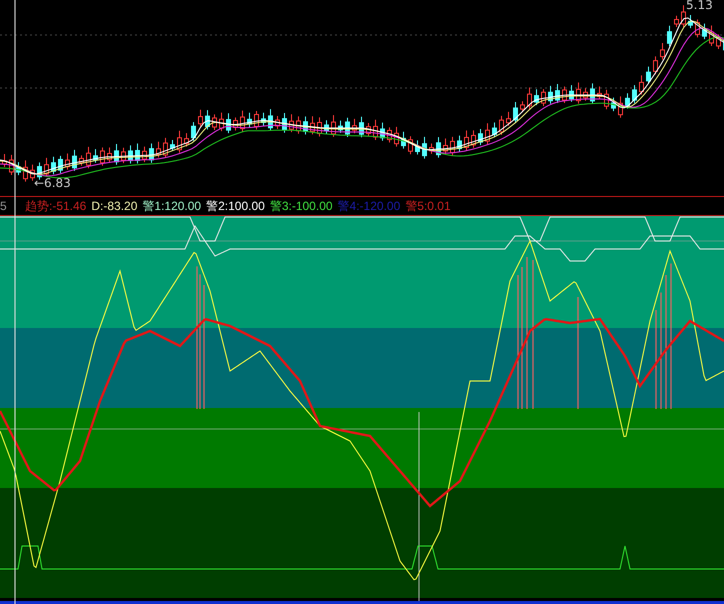 This screenshot has height=604, width=724. I want to click on indicator-value: 警3:-100.00, so click(301, 206).